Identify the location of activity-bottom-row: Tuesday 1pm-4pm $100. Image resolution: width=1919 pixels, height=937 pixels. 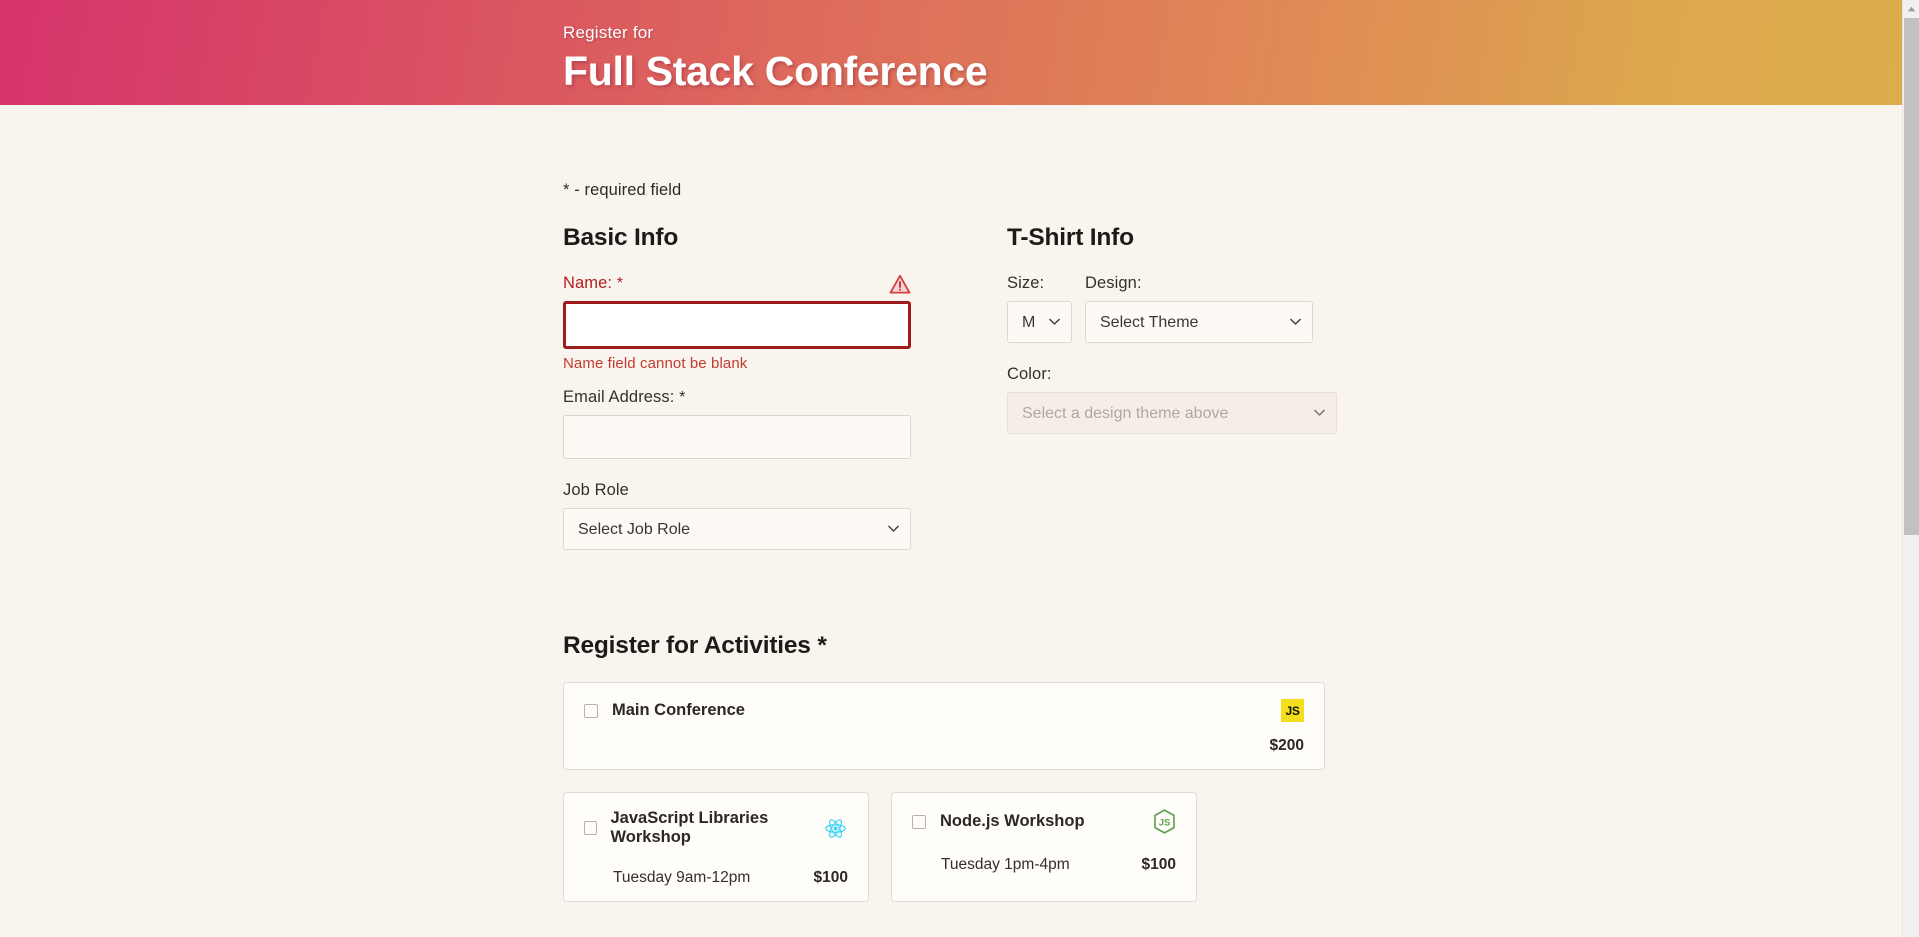
(1044, 865).